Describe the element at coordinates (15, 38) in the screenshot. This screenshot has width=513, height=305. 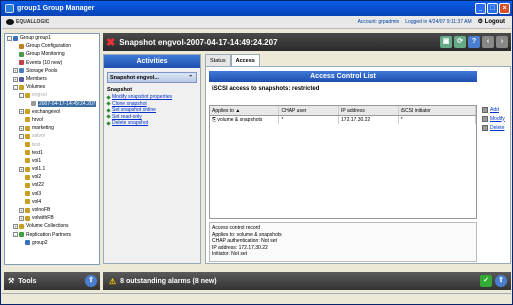
I see `group-icon` at that location.